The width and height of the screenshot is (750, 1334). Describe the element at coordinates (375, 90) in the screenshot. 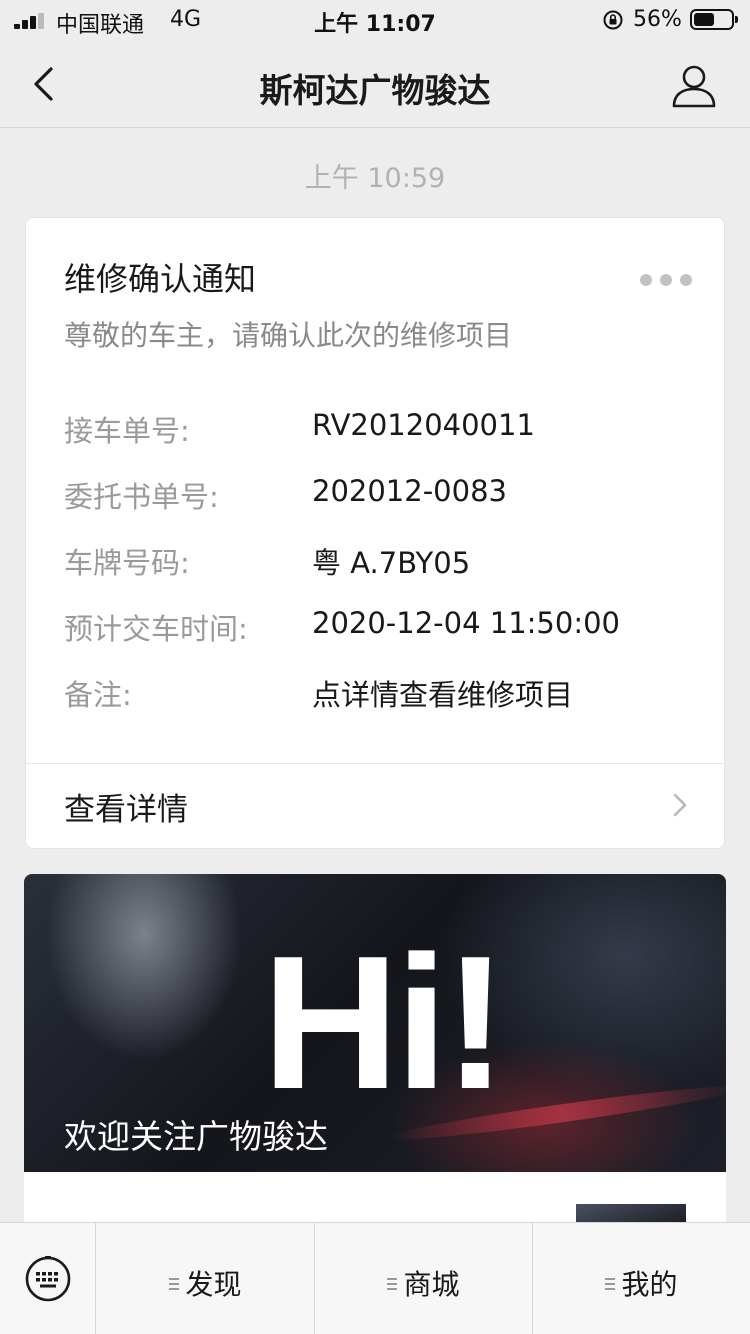

I see `page-title: 斯柯达广物骏达` at that location.